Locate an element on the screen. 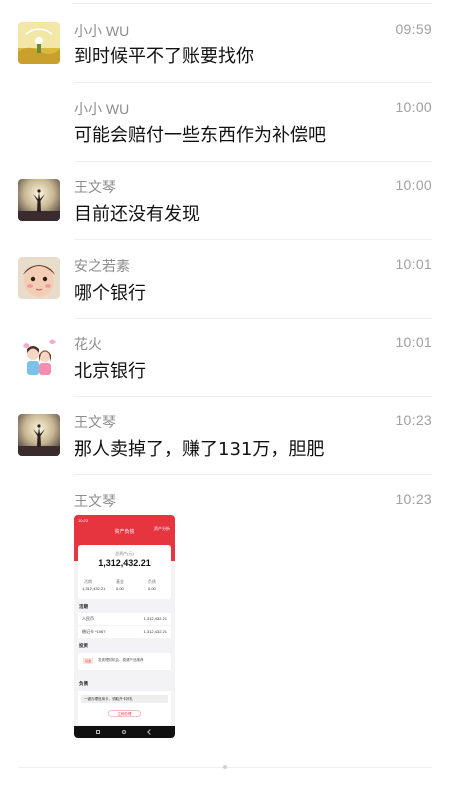  screenshot-stat-label: 活期 is located at coordinates (88, 581).